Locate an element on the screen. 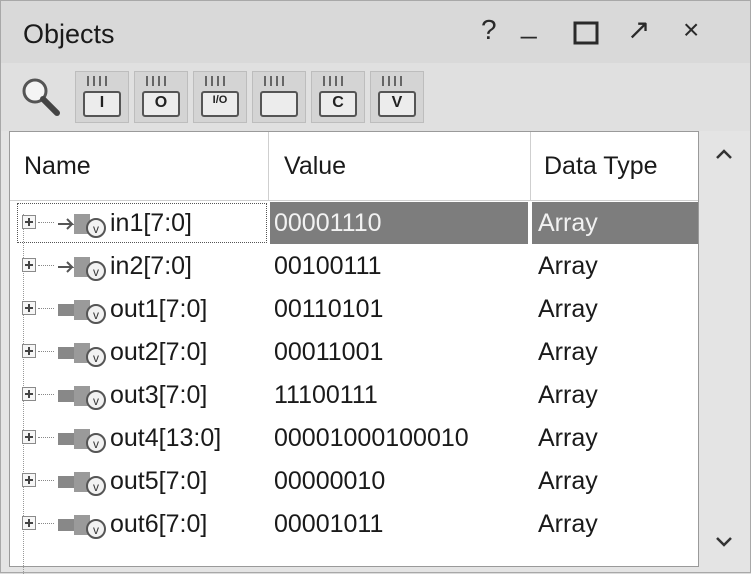 The image size is (751, 574). float-icon: ↗ is located at coordinates (638, 30).